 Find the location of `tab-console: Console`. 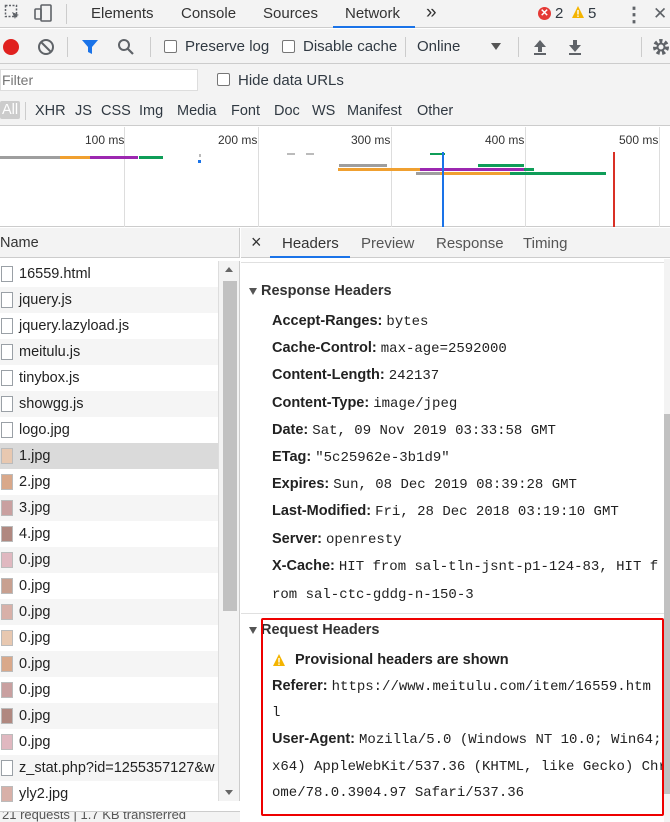

tab-console: Console is located at coordinates (208, 13).